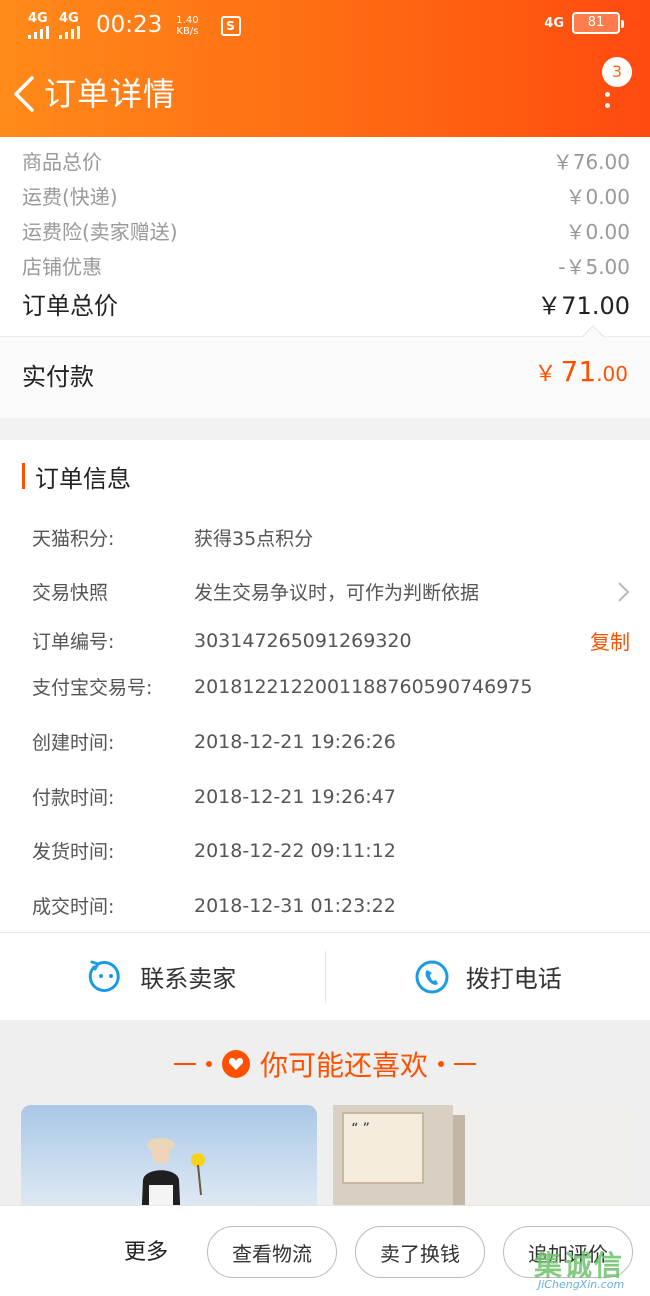  I want to click on heart-icon, so click(235, 1064).